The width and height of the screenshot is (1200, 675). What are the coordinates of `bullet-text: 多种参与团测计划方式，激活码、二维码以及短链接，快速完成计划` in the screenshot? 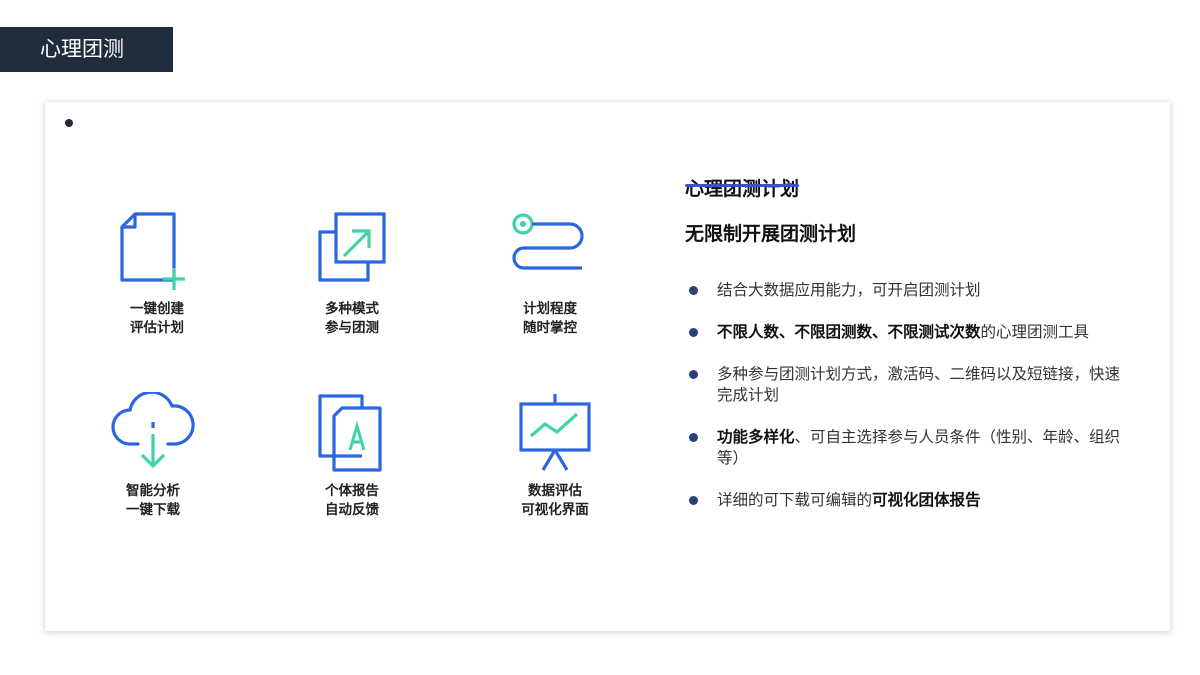 It's located at (919, 384).